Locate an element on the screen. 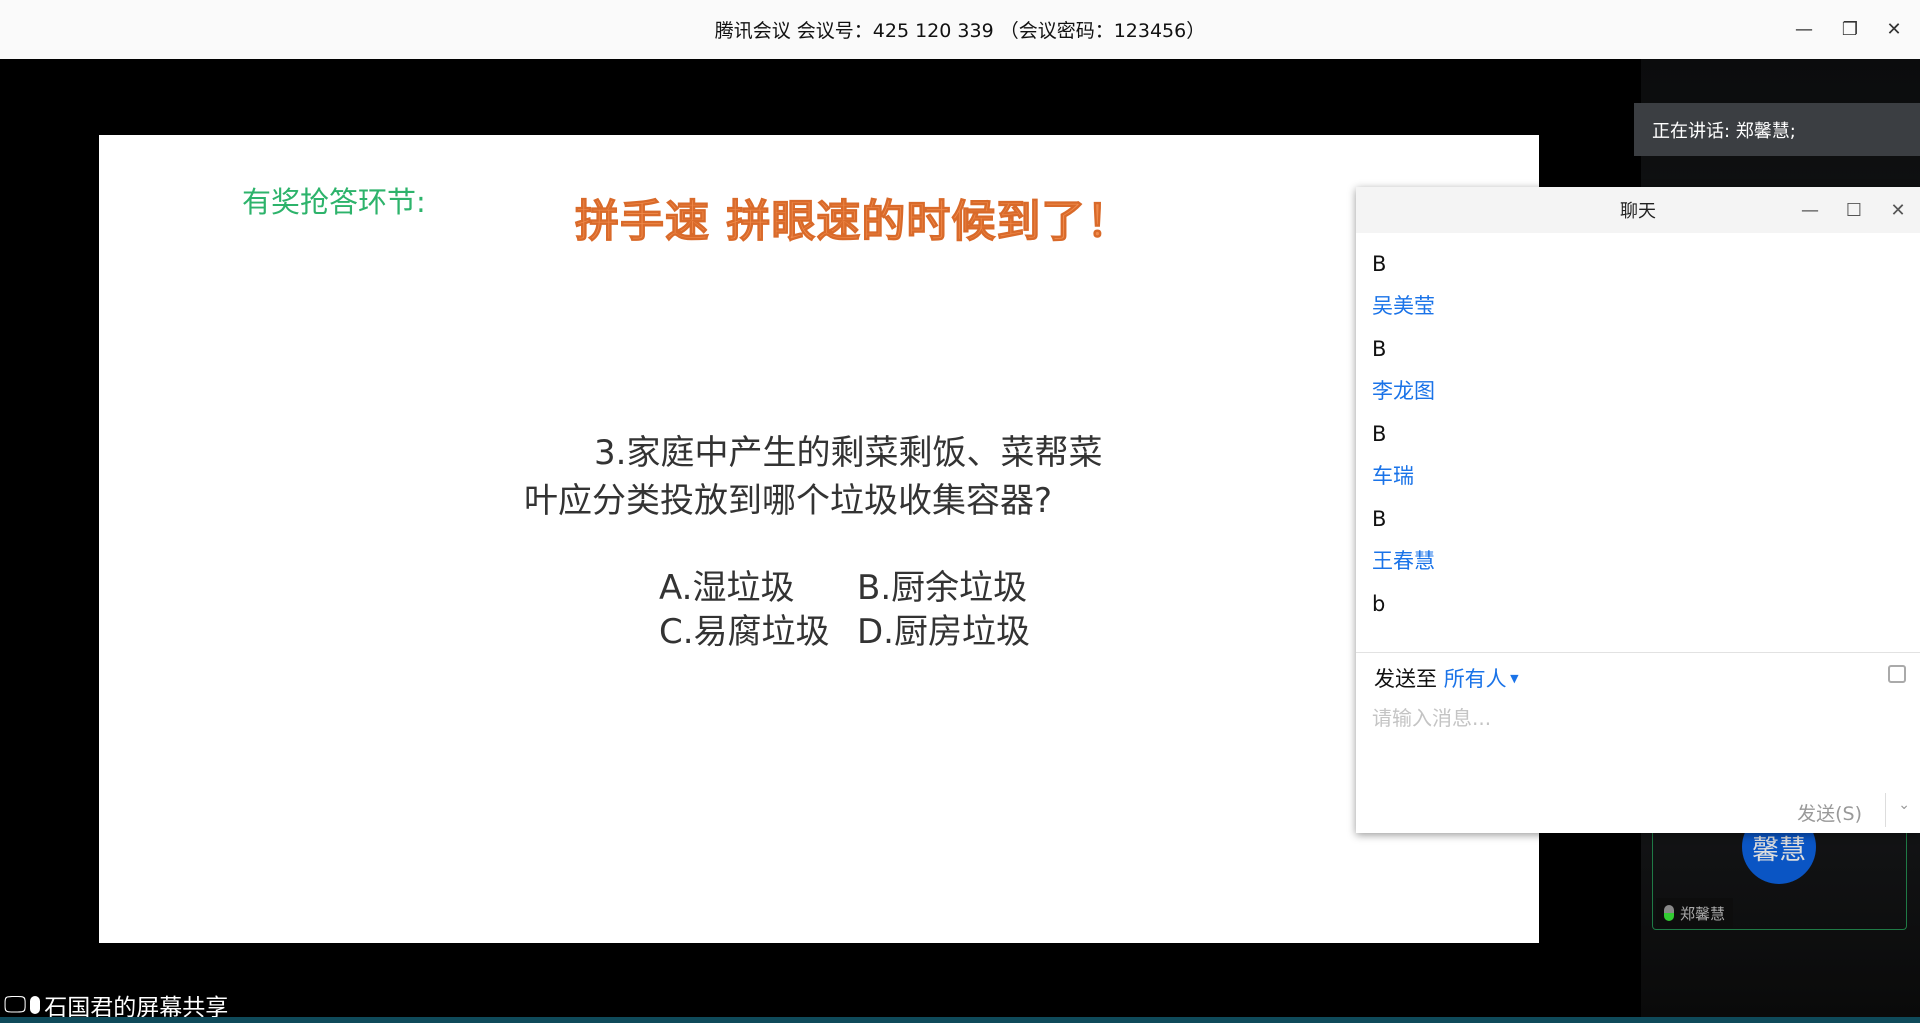  chat-sender: 王春慧 is located at coordinates (1638, 561).